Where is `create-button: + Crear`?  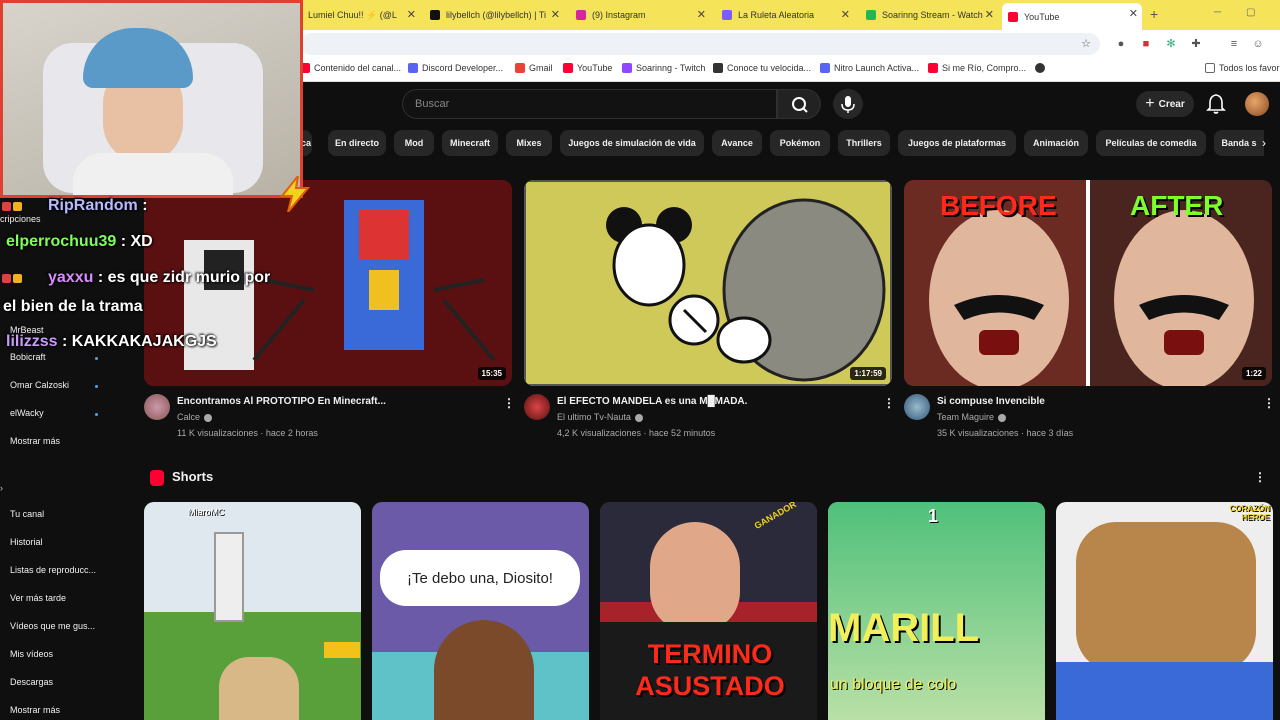
create-button: + Crear is located at coordinates (1165, 104).